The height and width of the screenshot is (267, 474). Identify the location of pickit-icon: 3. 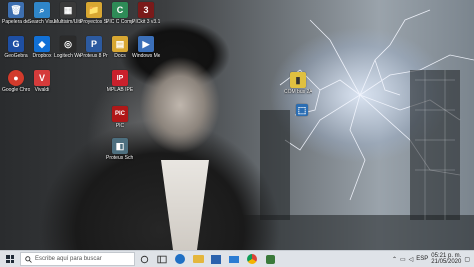
(146, 10).